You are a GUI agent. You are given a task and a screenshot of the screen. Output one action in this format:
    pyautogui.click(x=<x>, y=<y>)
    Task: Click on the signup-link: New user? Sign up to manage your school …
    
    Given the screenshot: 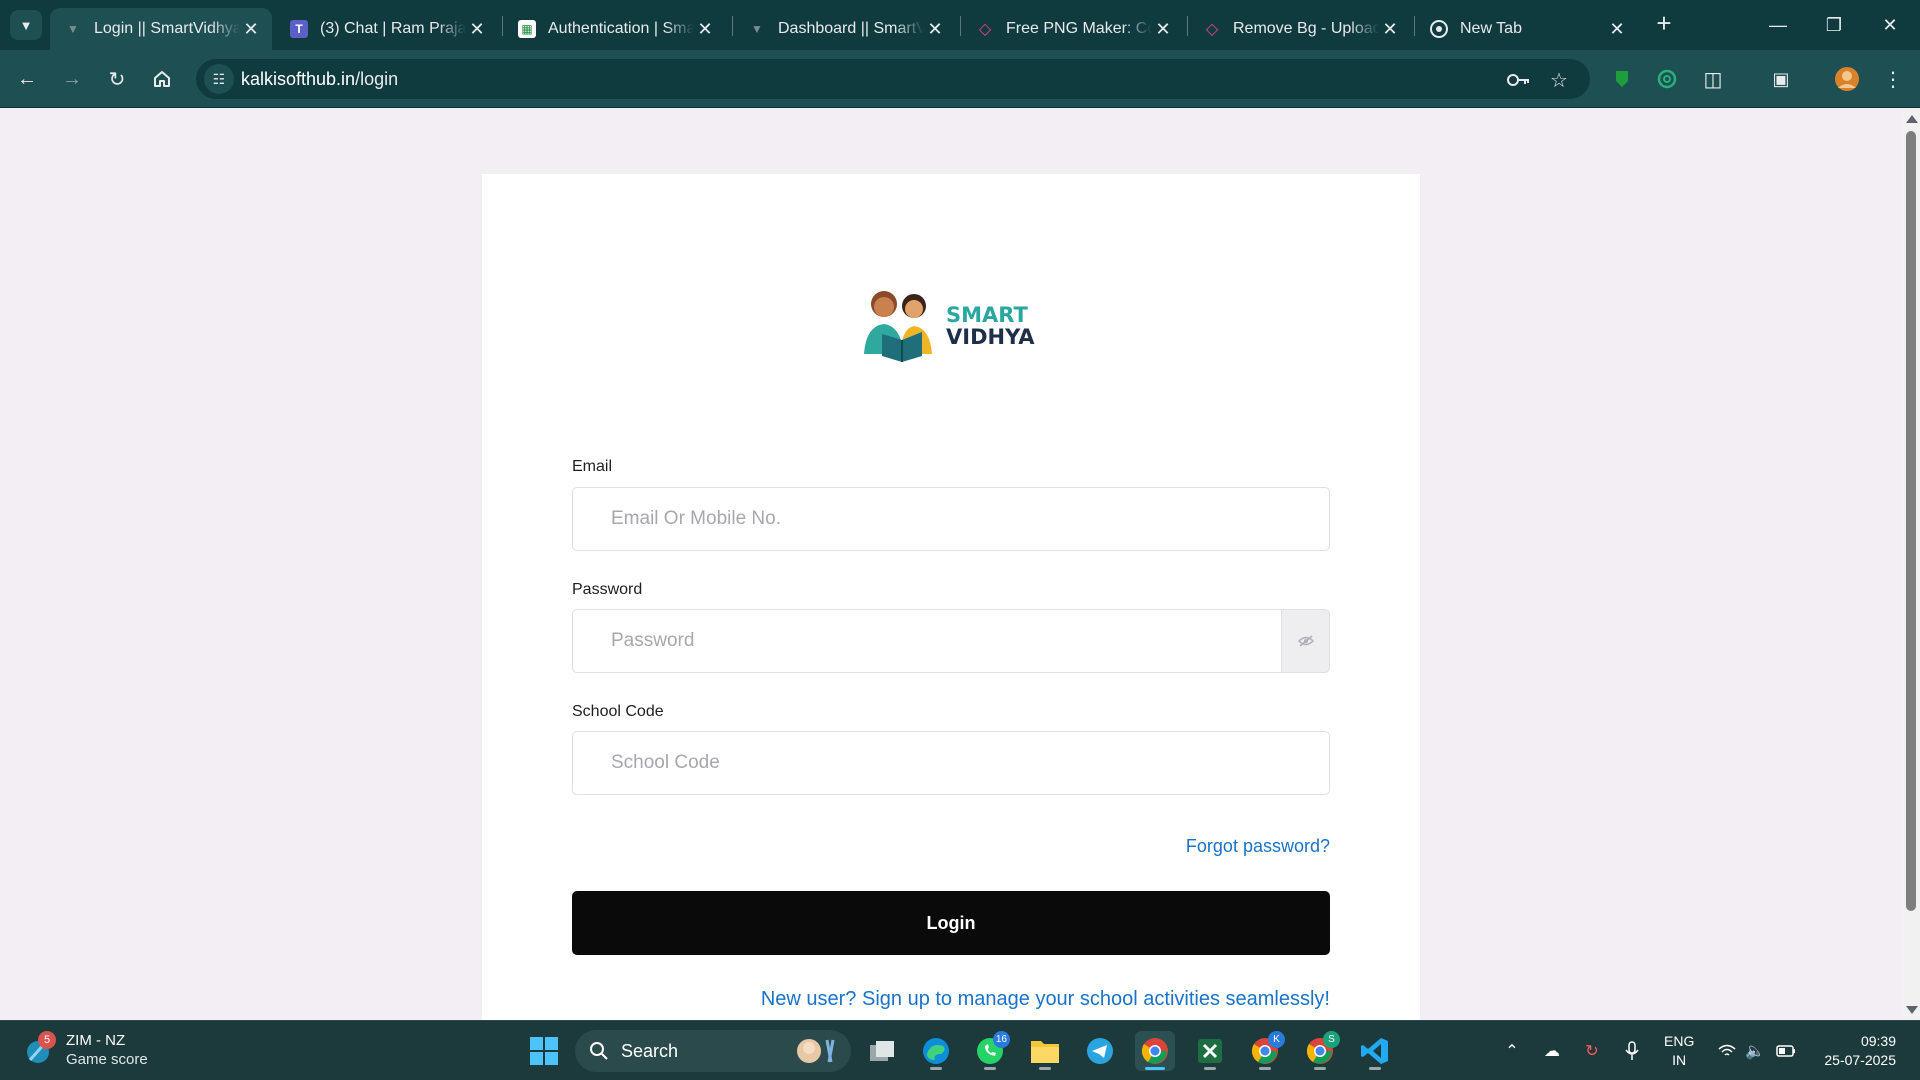 What is the action you would take?
    pyautogui.click(x=1045, y=999)
    